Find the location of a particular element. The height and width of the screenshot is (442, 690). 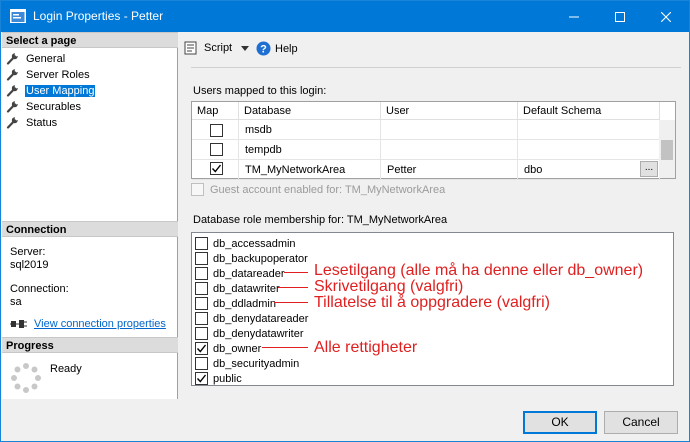

scrollbar-thumb is located at coordinates (667, 150).